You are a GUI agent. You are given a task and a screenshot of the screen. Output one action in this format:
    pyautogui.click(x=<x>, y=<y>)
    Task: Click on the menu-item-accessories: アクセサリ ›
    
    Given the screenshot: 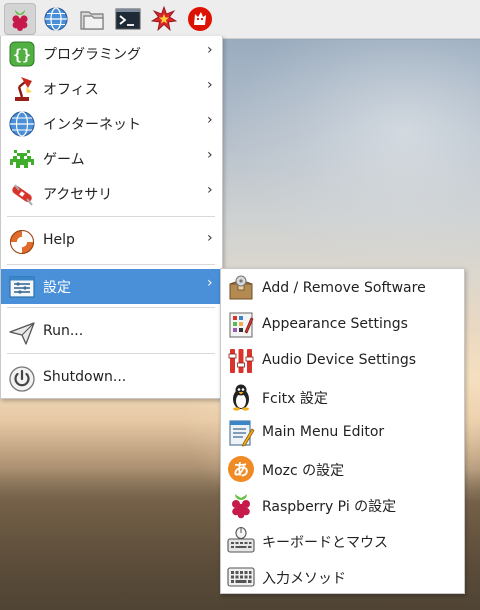 What is the action you would take?
    pyautogui.click(x=111, y=193)
    